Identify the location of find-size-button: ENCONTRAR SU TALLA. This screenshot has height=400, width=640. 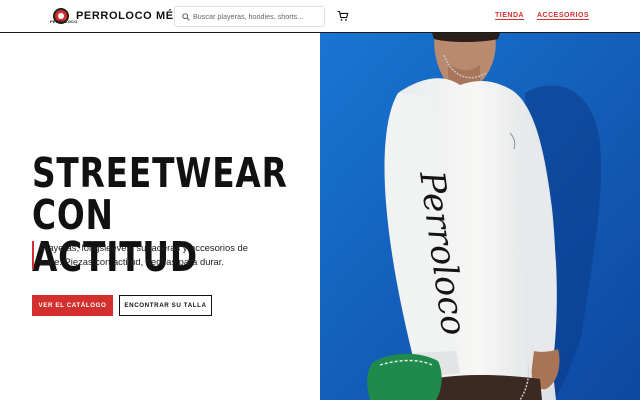
(165, 305).